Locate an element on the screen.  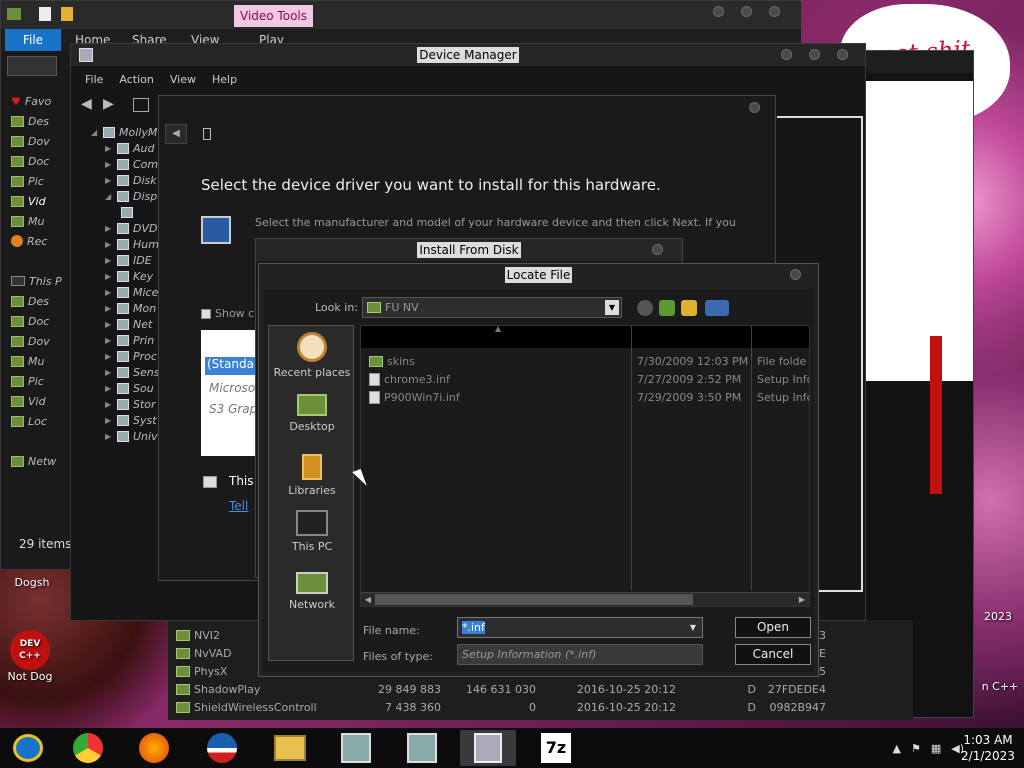
place-recent: Recent places is located at coordinates (312, 355).